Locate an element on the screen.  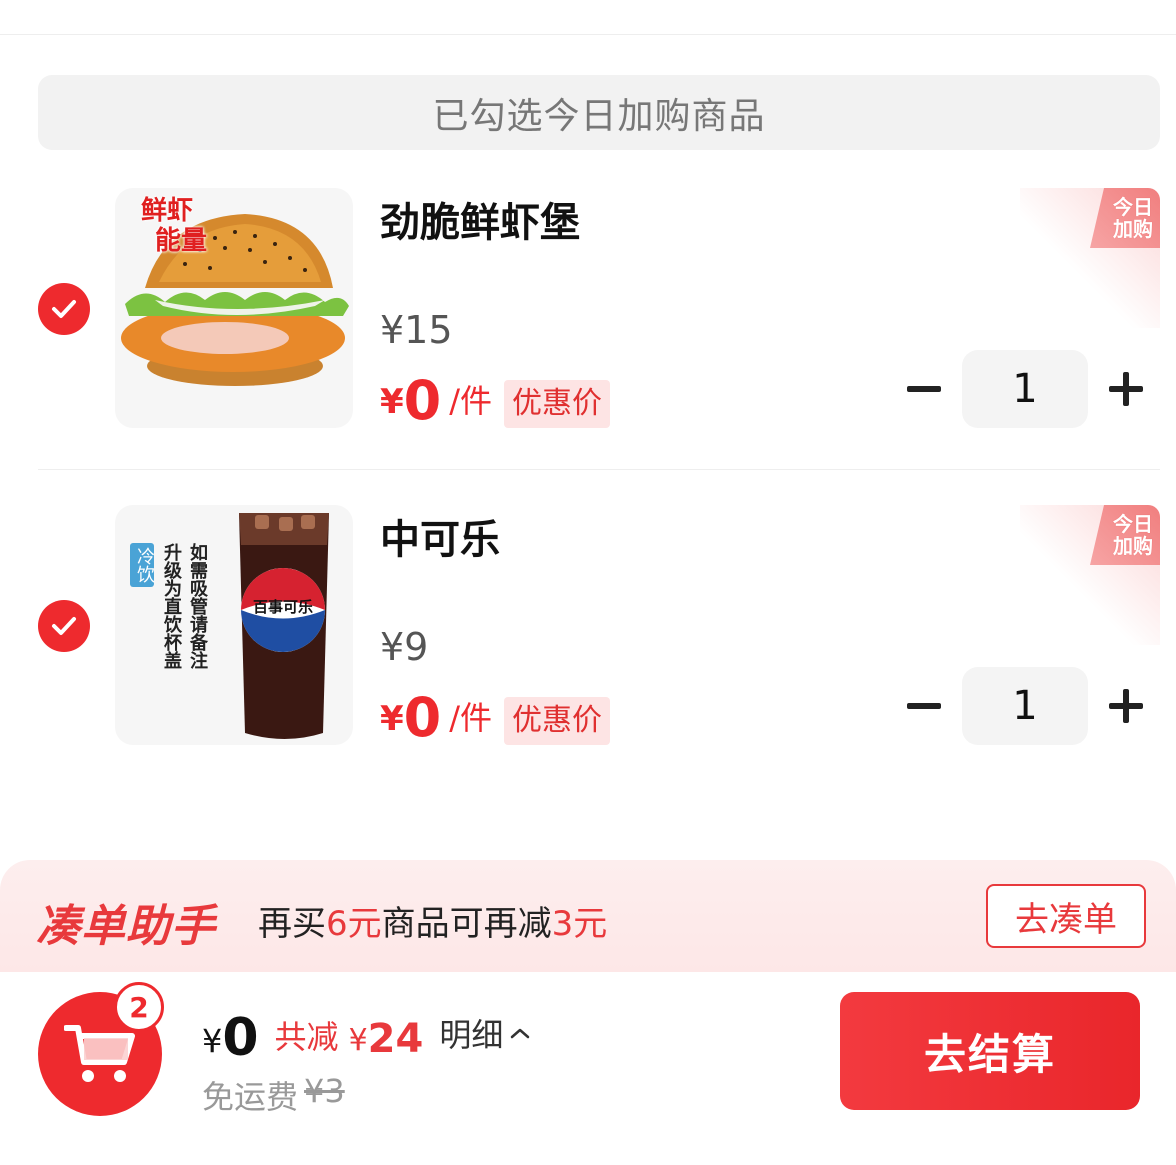
saved-label: 共减 is located at coordinates (306, 1037).